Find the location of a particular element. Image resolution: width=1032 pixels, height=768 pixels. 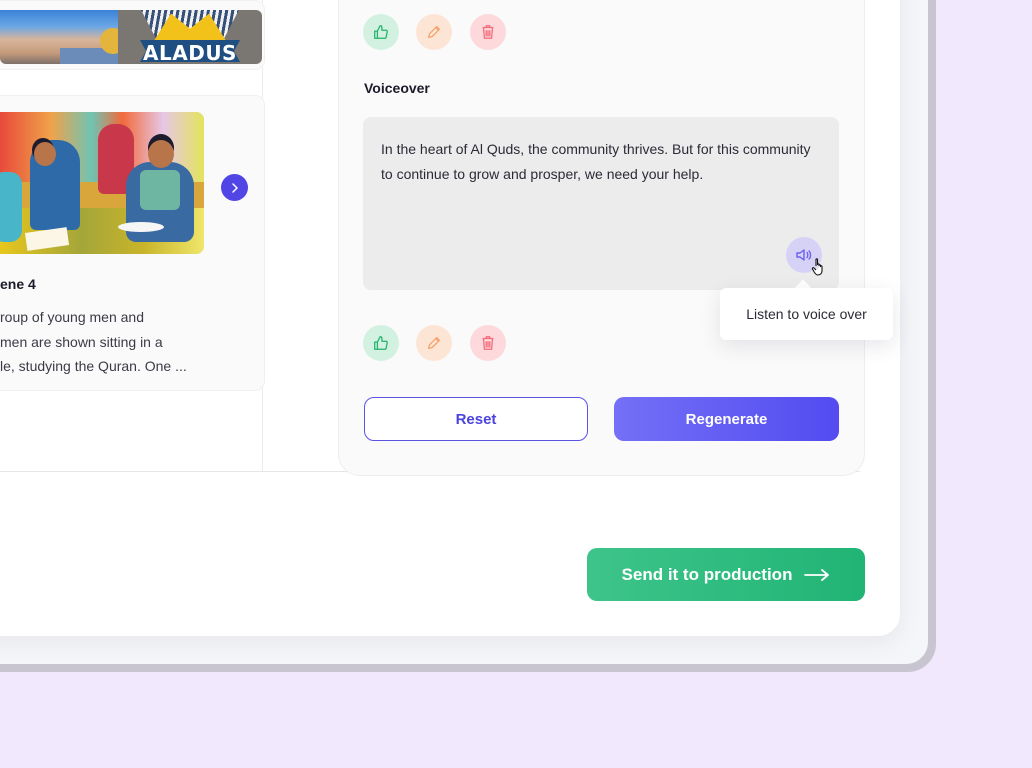

voiceover-delete-button is located at coordinates (488, 343).